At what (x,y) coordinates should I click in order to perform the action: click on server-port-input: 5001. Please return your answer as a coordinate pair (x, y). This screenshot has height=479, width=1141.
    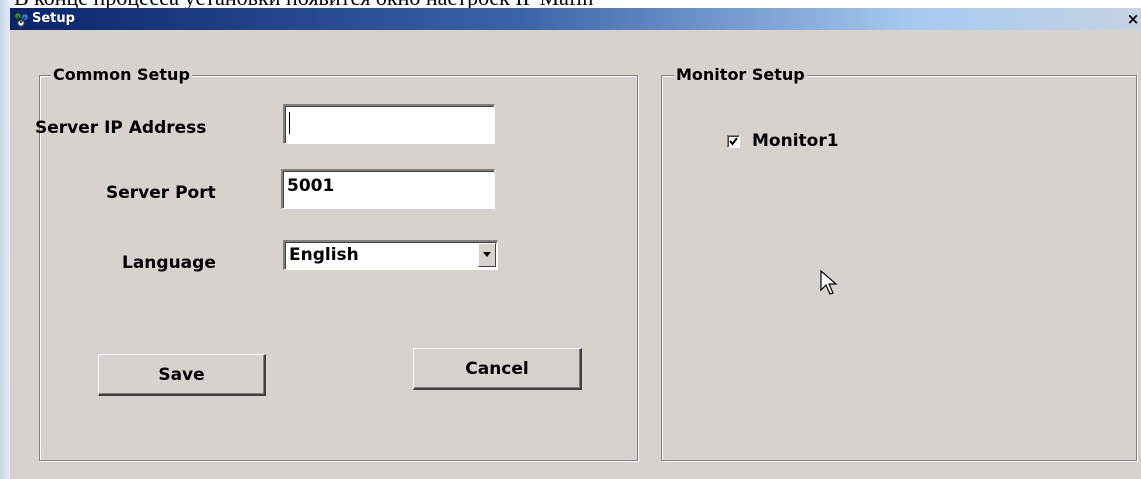
    Looking at the image, I should click on (388, 189).